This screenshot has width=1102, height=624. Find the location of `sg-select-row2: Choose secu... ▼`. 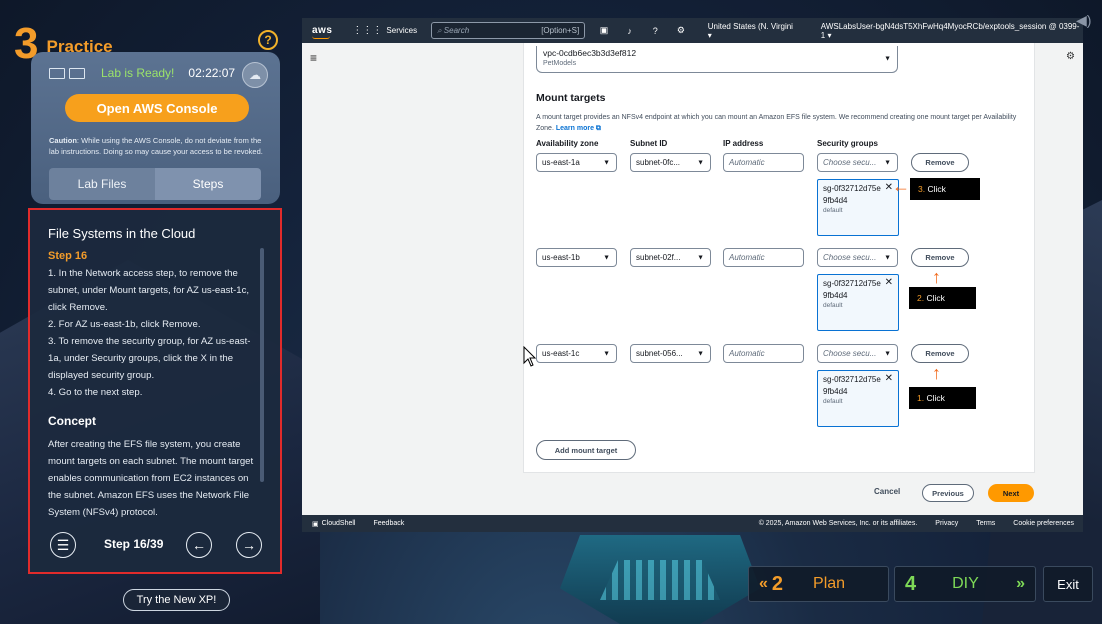

sg-select-row2: Choose secu... ▼ is located at coordinates (857, 257).